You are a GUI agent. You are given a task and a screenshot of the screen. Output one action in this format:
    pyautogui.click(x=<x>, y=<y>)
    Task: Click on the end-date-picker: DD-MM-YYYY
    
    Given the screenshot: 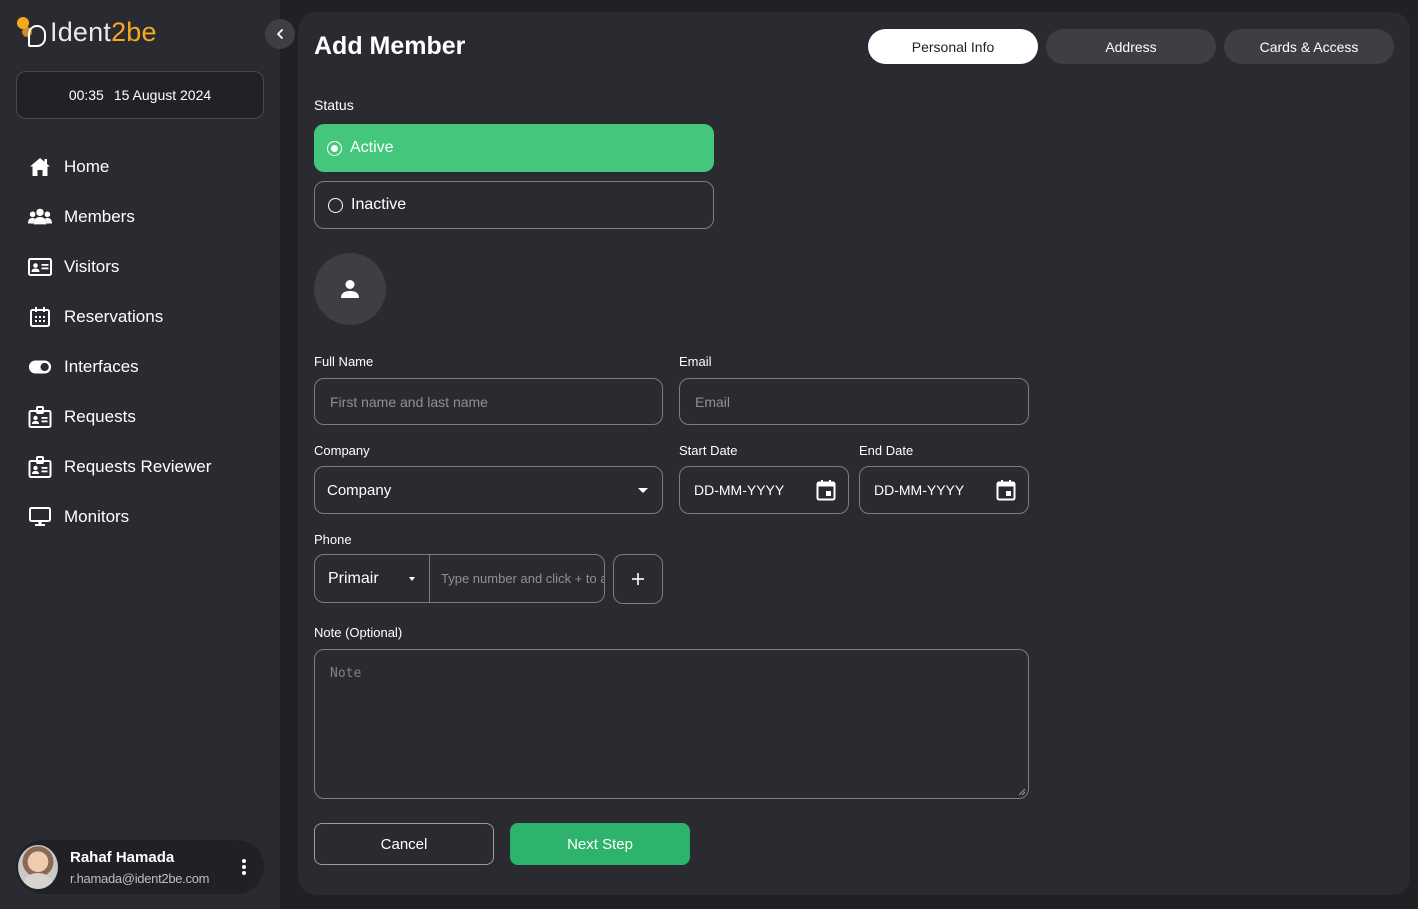 What is the action you would take?
    pyautogui.click(x=944, y=490)
    